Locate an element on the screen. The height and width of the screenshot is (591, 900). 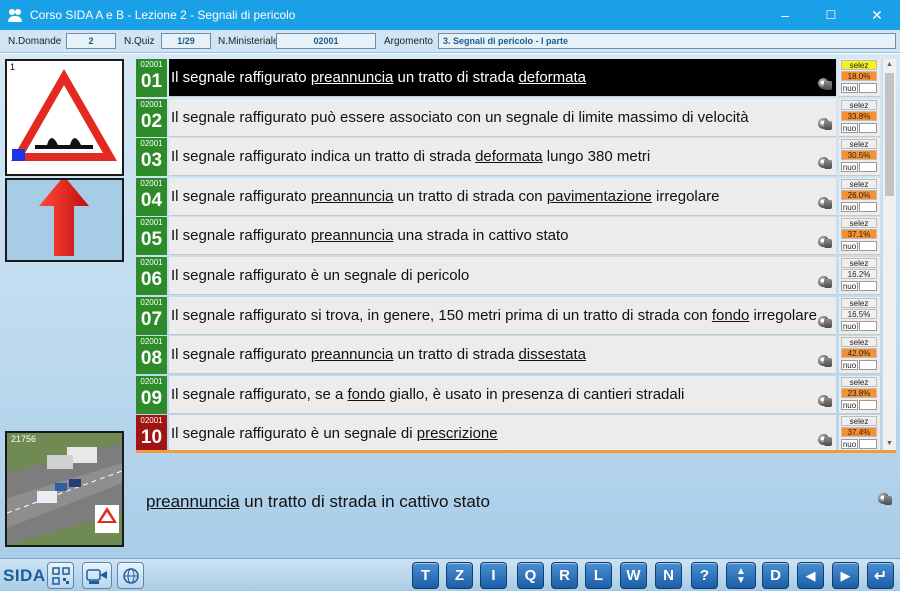
question-number: 02001 06 is located at coordinates (151, 276).